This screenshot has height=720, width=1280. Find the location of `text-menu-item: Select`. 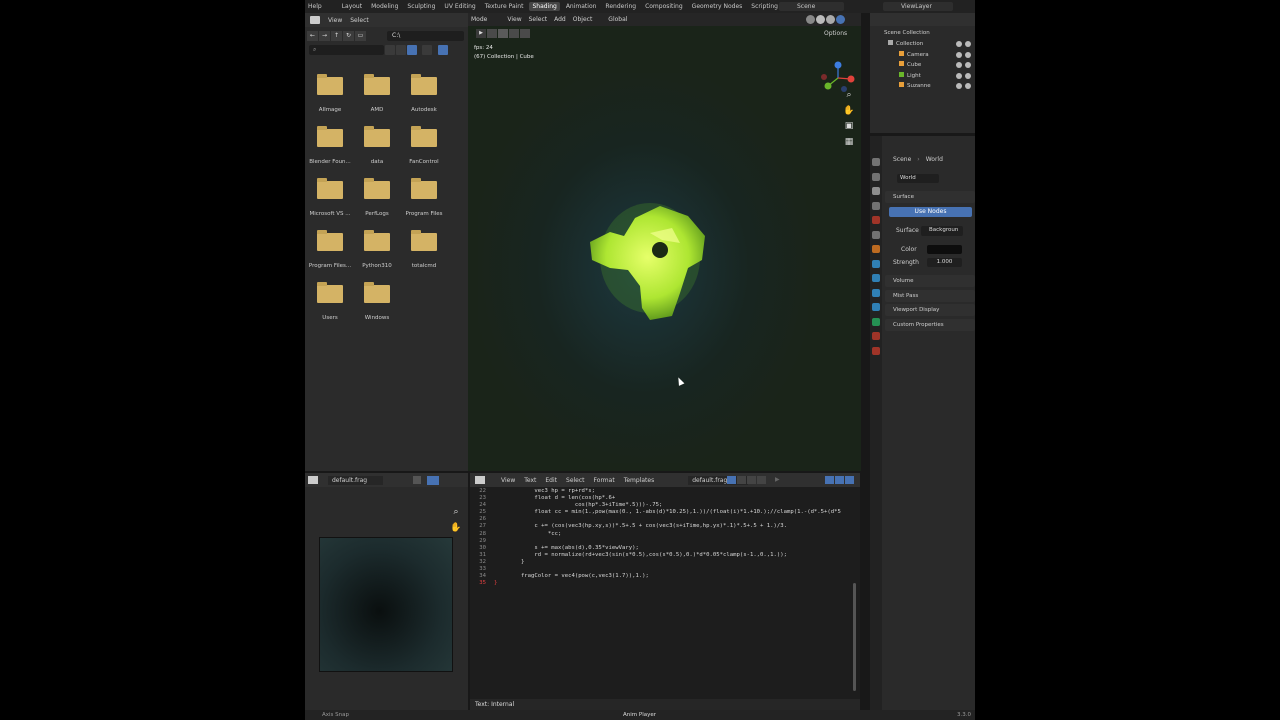

text-menu-item: Select is located at coordinates (575, 480).